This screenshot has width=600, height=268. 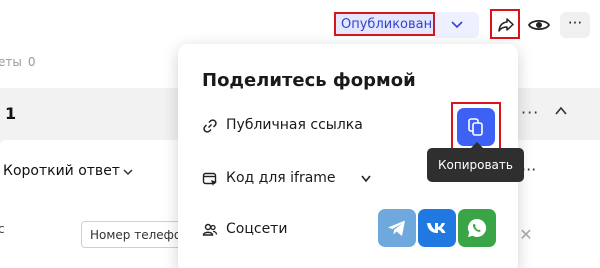 What do you see at coordinates (526, 236) in the screenshot?
I see `close-icon: ✕` at bounding box center [526, 236].